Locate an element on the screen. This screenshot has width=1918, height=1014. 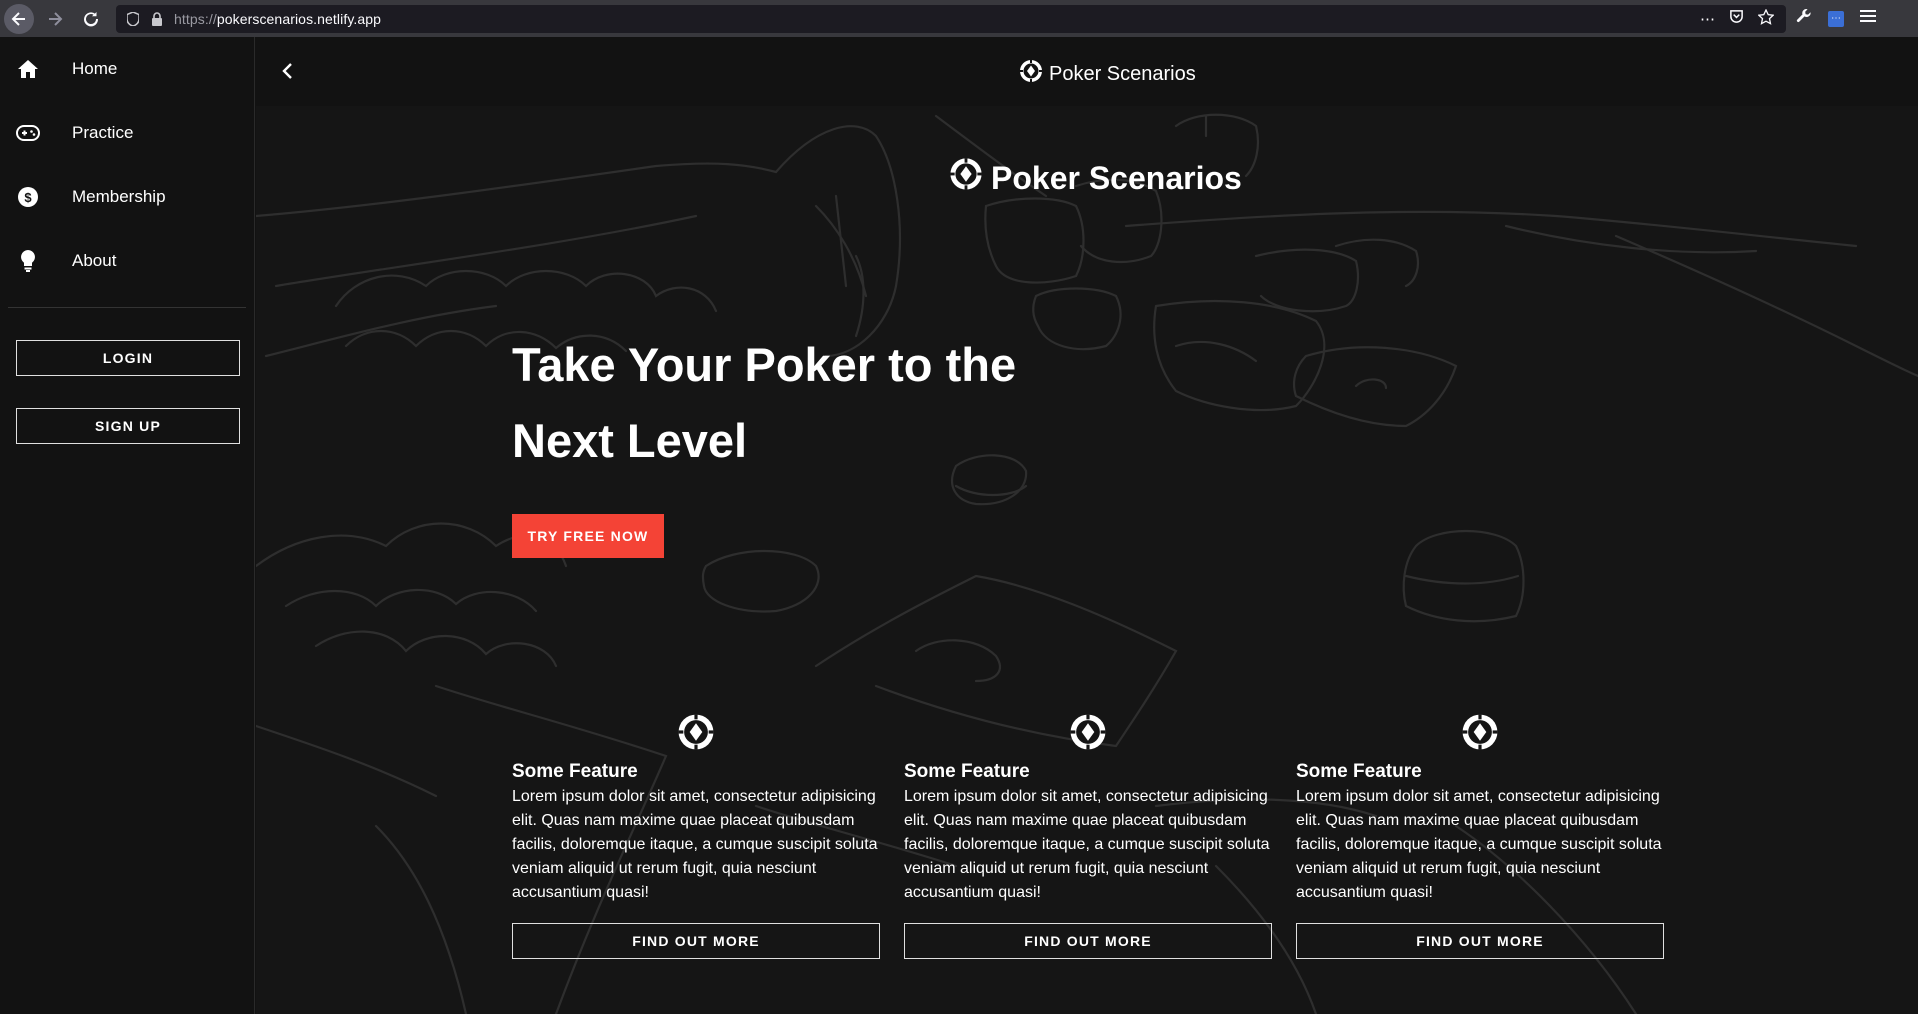
hero-logo-text: Poker Scenarios is located at coordinates (1116, 177).